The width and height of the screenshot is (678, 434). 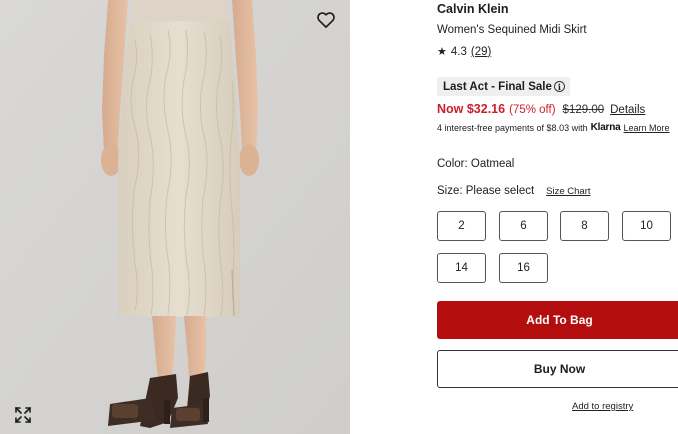 What do you see at coordinates (605, 127) in the screenshot?
I see `klarna-logo: Klarna` at bounding box center [605, 127].